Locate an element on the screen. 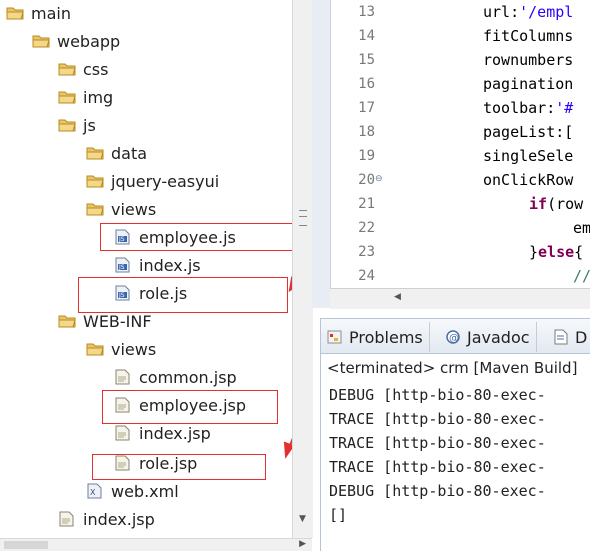 Image resolution: width=590 pixels, height=551 pixels. tree-item-common-jsp: common.jsp is located at coordinates (175, 377).